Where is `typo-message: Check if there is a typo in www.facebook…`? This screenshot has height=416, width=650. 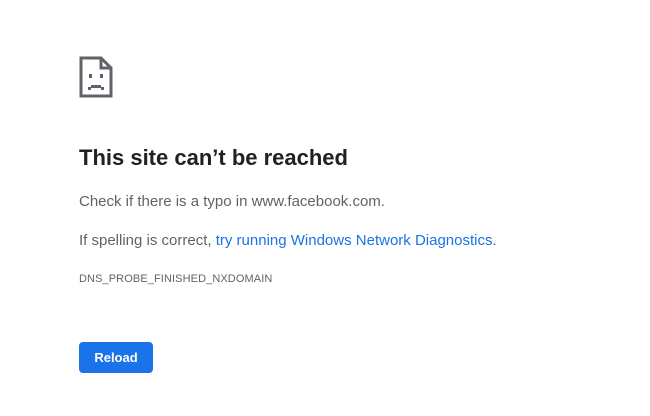 typo-message: Check if there is a typo in www.facebook… is located at coordinates (232, 201).